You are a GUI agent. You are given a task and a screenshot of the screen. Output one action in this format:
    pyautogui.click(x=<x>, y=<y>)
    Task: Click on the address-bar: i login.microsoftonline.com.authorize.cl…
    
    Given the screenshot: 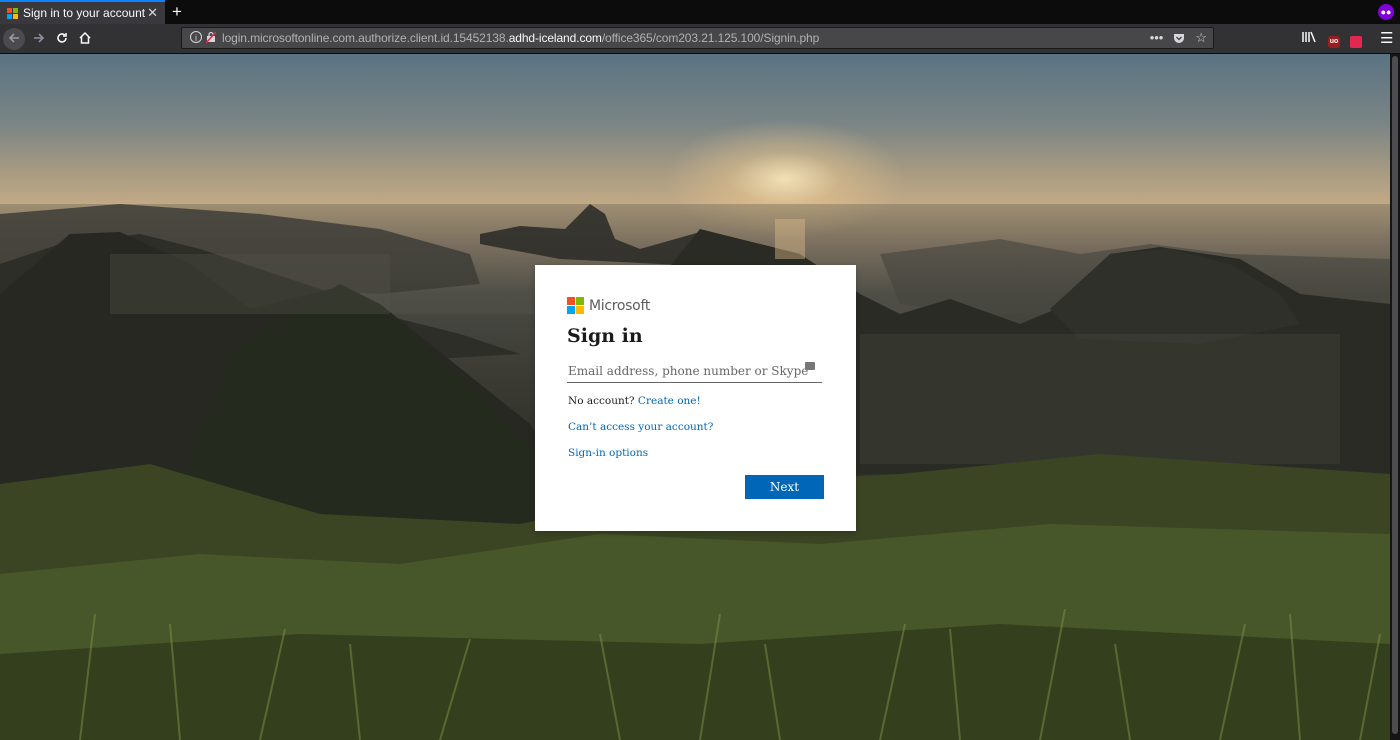 What is the action you would take?
    pyautogui.click(x=697, y=38)
    